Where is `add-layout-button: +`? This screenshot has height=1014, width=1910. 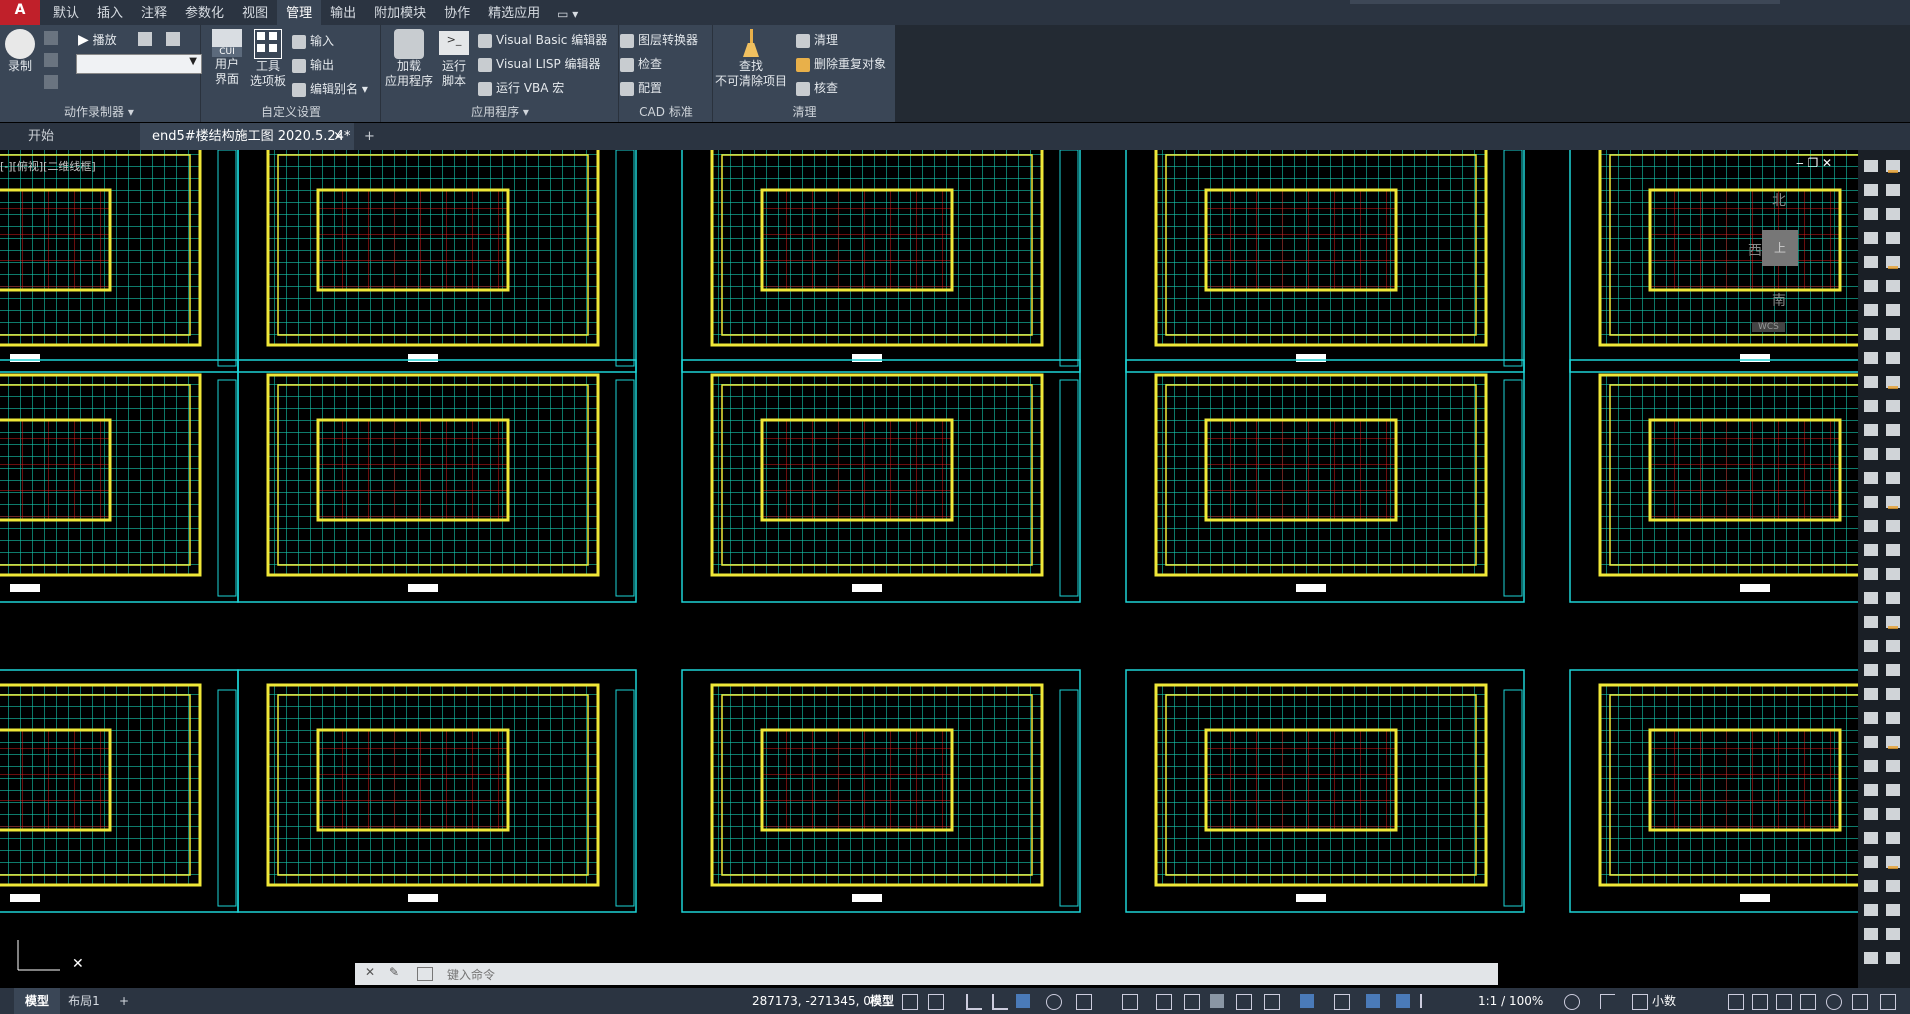 add-layout-button: + is located at coordinates (124, 1001).